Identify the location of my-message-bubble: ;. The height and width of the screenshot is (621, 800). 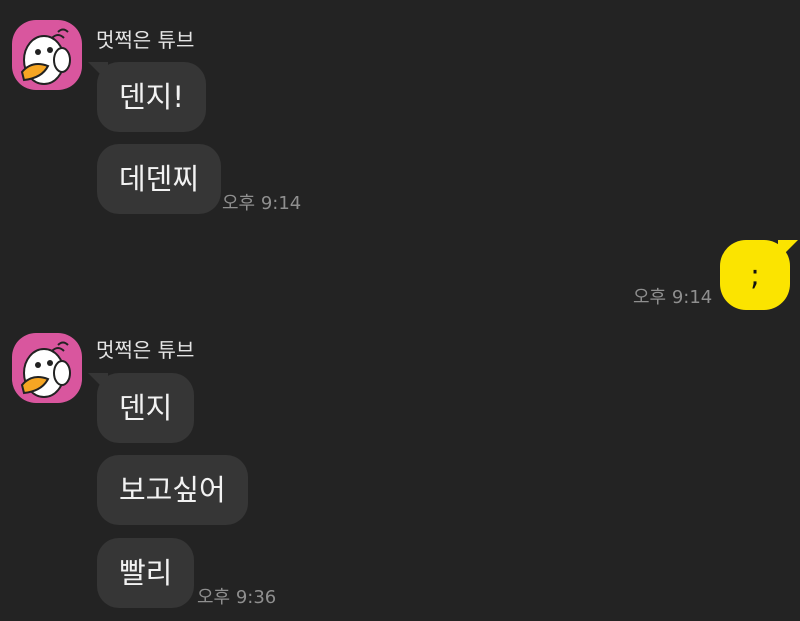
(759, 275).